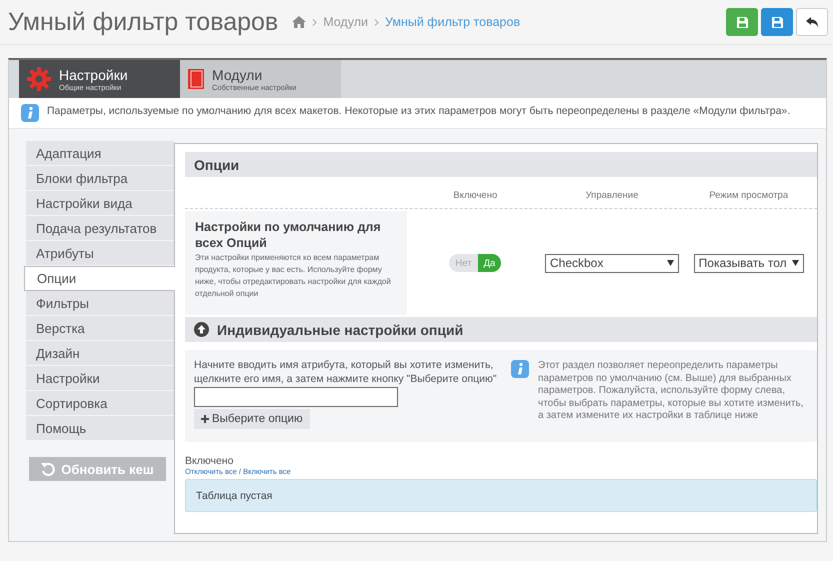 The width and height of the screenshot is (833, 561). I want to click on book-icon, so click(196, 79).